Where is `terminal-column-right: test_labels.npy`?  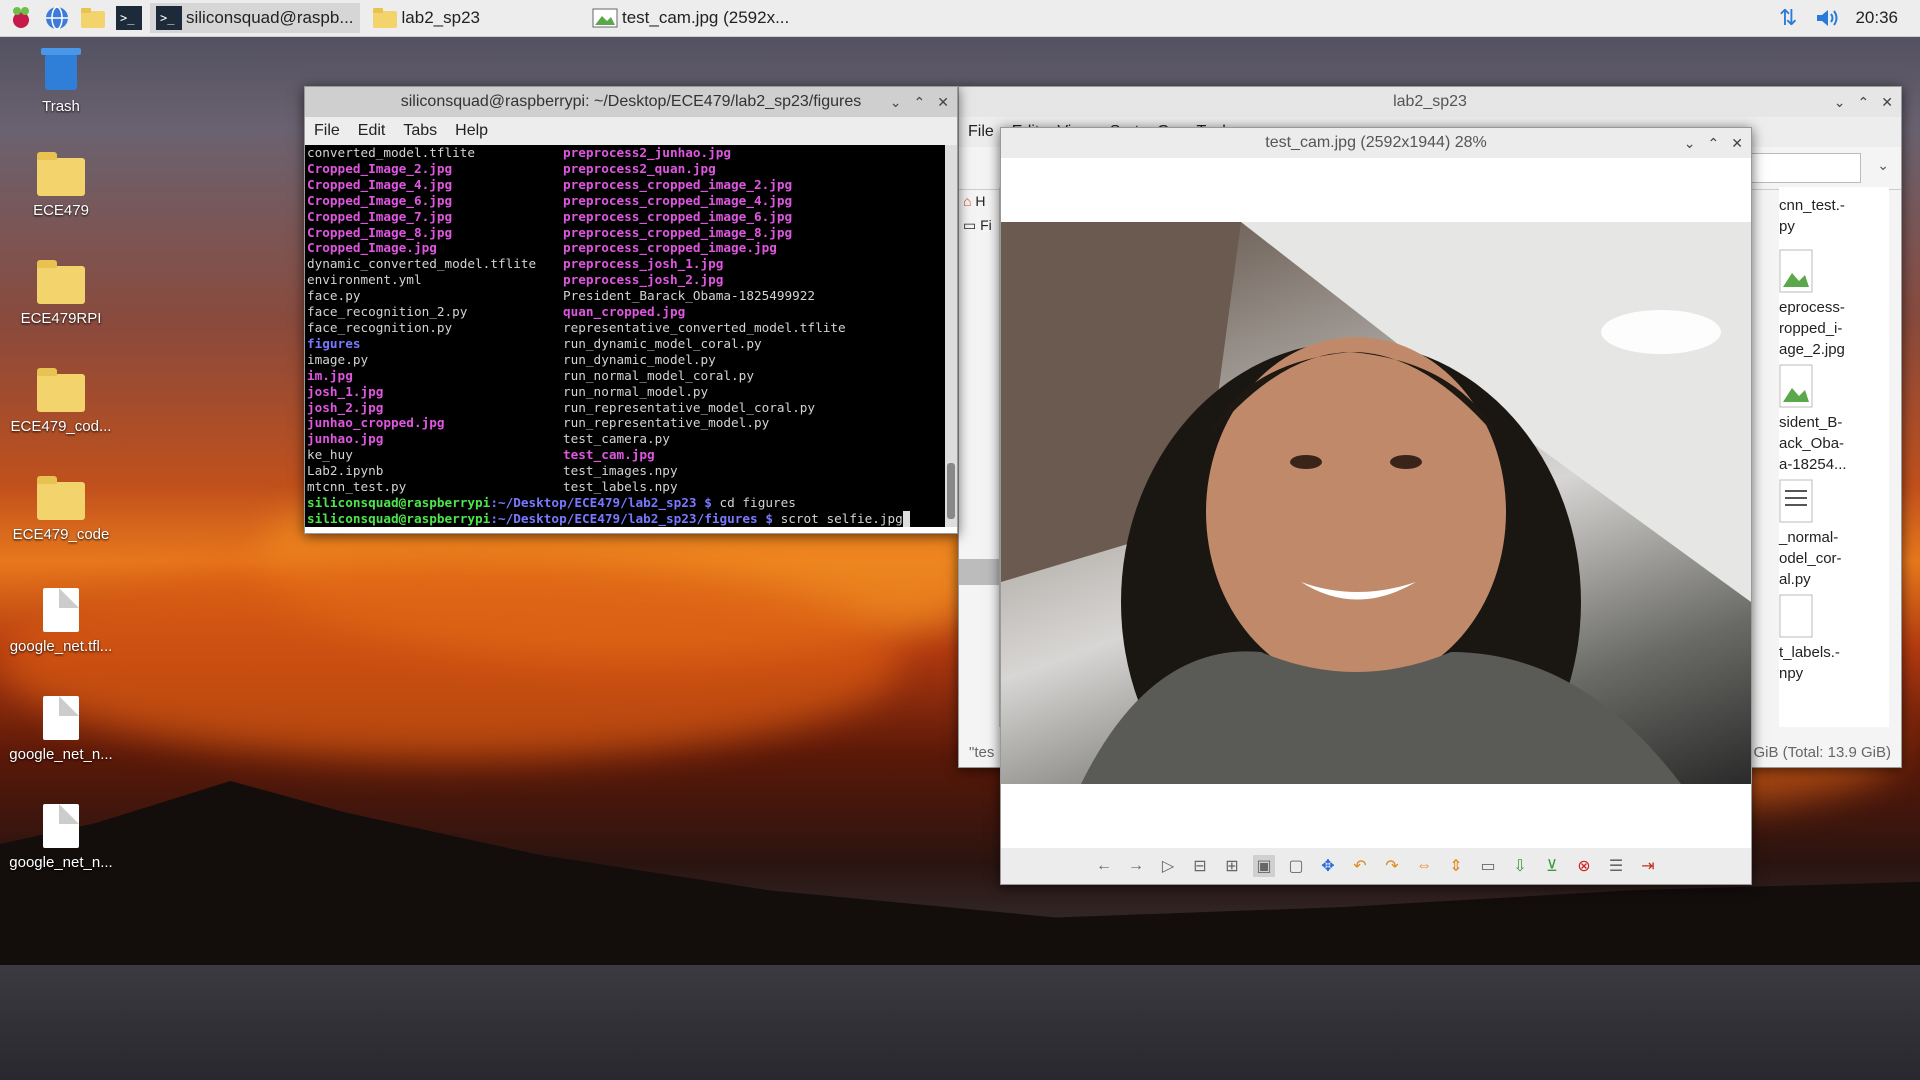
terminal-column-right: test_labels.npy is located at coordinates (620, 487).